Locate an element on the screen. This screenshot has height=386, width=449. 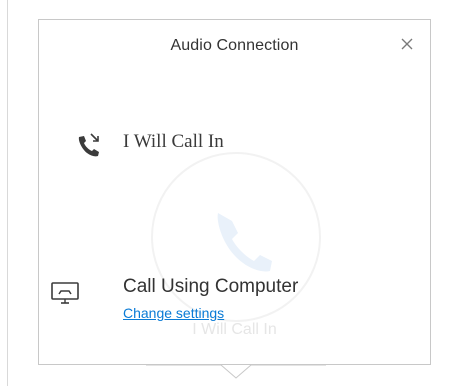
close-button is located at coordinates (407, 44).